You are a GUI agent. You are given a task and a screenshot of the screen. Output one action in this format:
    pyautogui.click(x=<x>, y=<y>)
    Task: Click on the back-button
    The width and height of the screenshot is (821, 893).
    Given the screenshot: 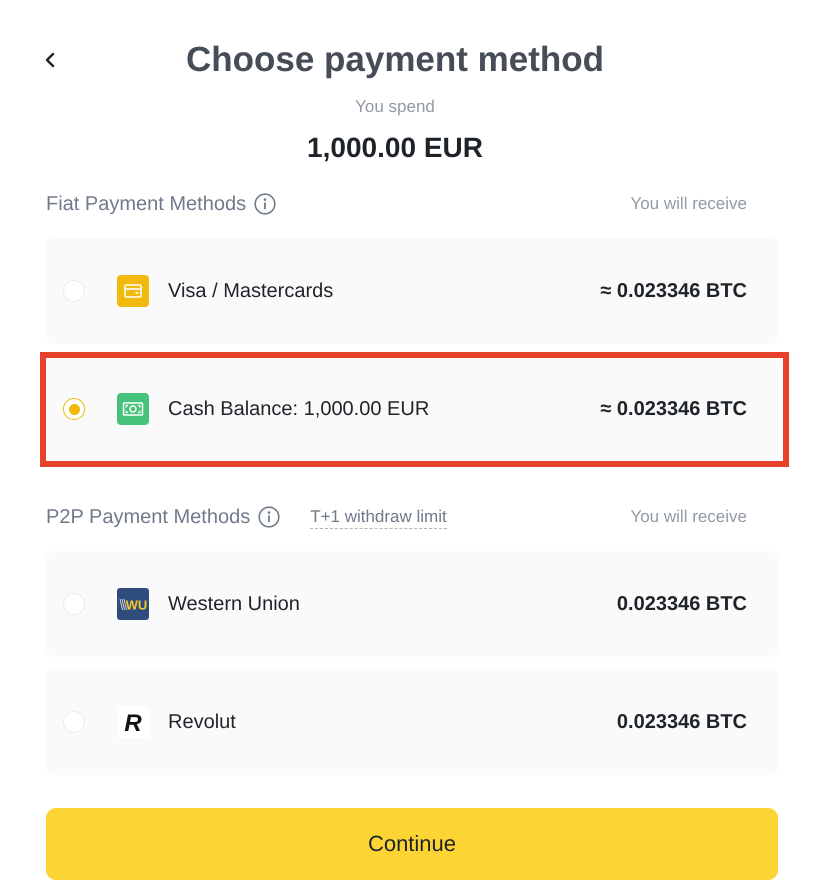 What is the action you would take?
    pyautogui.click(x=50, y=60)
    